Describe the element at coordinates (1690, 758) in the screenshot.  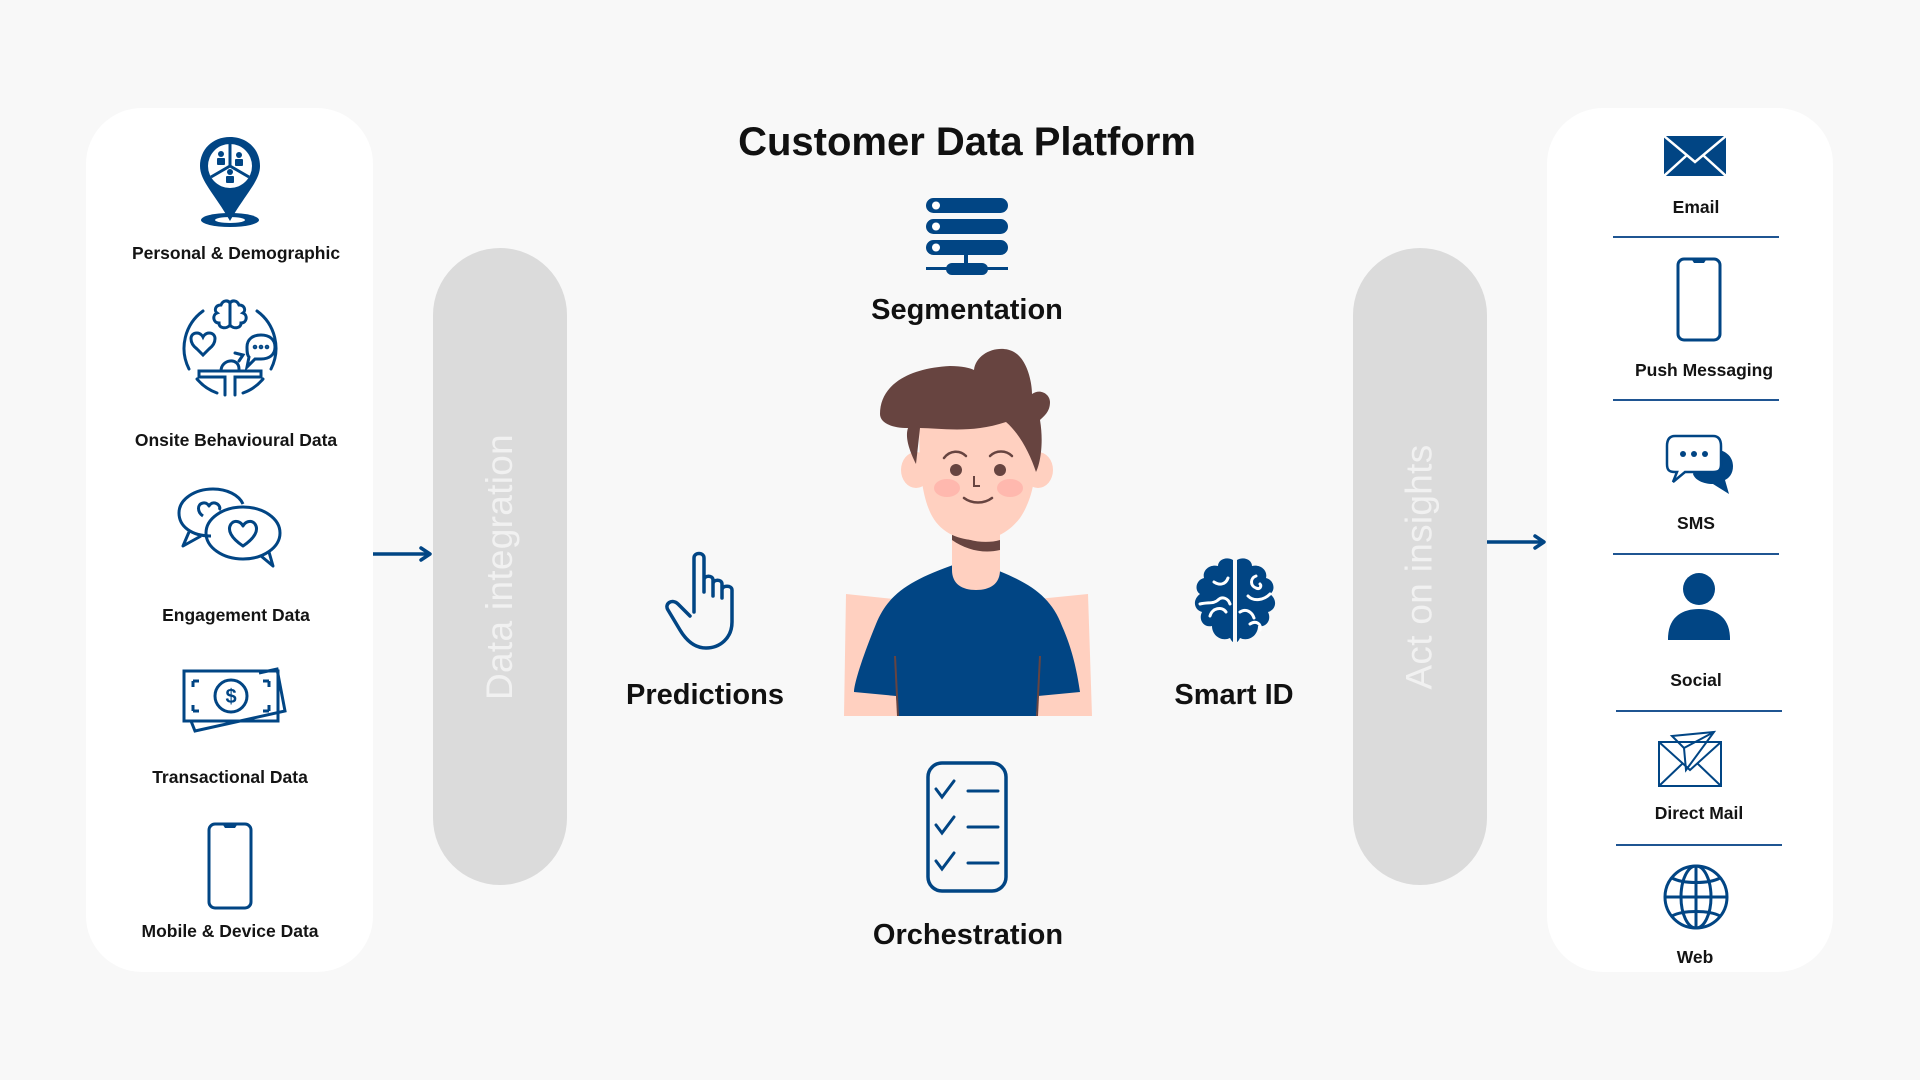
I see `paper-plane-envelope-icon` at that location.